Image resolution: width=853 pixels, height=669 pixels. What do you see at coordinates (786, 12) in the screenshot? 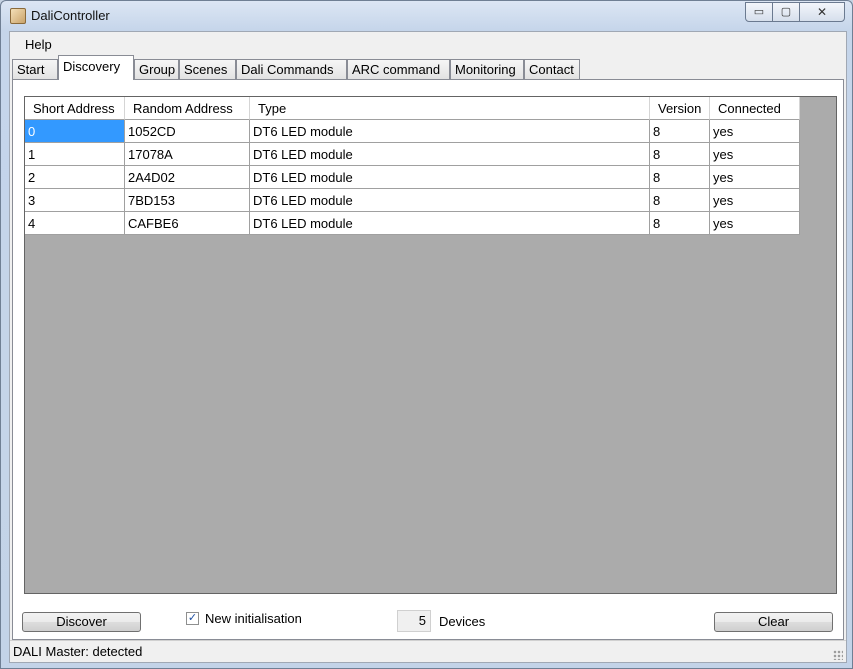
I see `maximize-button: ▢` at bounding box center [786, 12].